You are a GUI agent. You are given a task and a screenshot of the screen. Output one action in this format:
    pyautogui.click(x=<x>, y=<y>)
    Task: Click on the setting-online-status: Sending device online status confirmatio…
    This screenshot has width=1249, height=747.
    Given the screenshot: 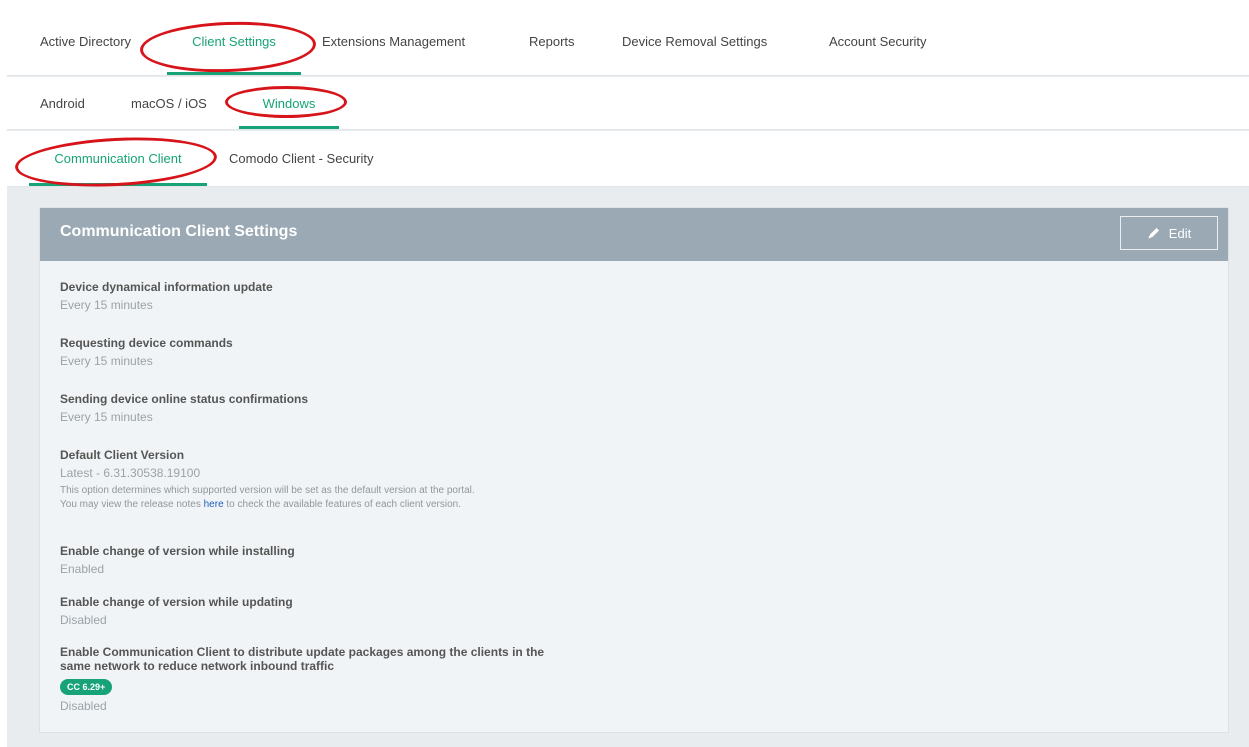 What is the action you would take?
    pyautogui.click(x=184, y=408)
    